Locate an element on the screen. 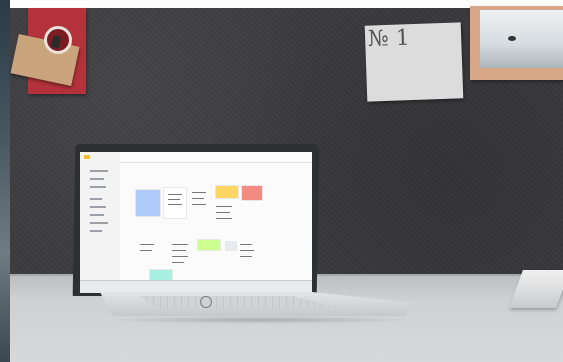  number-card-text: № 1 is located at coordinates (389, 39).